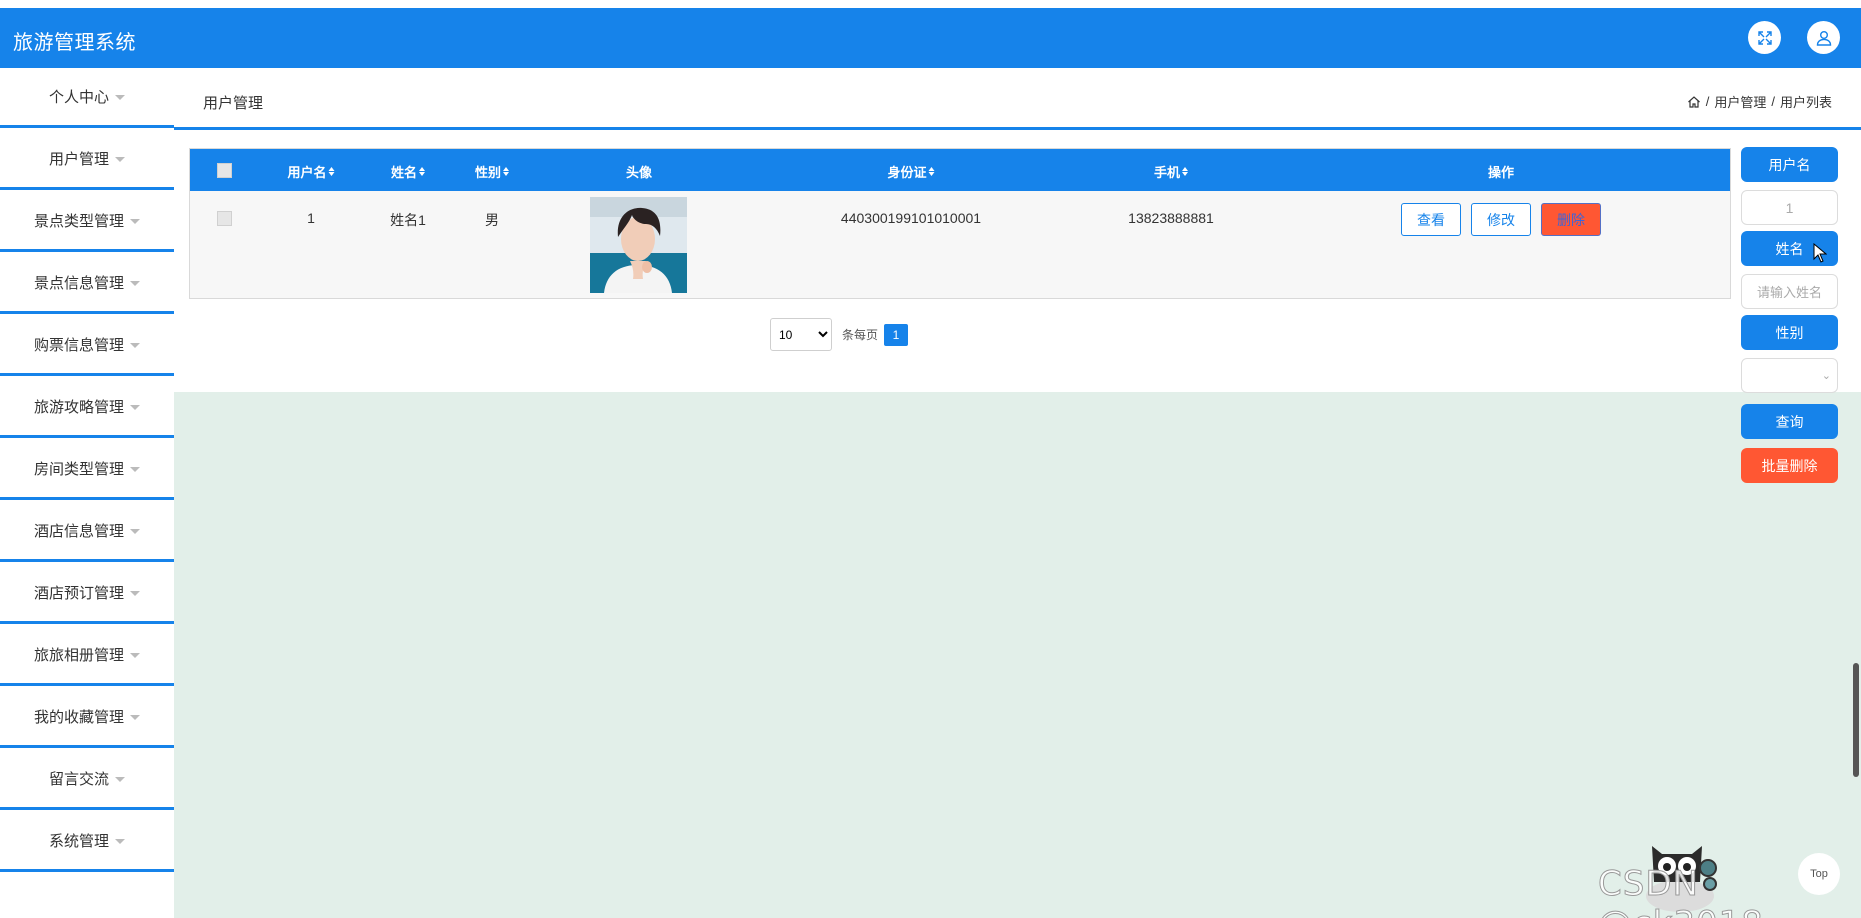  I want to click on cell-name: 姓名1, so click(408, 220).